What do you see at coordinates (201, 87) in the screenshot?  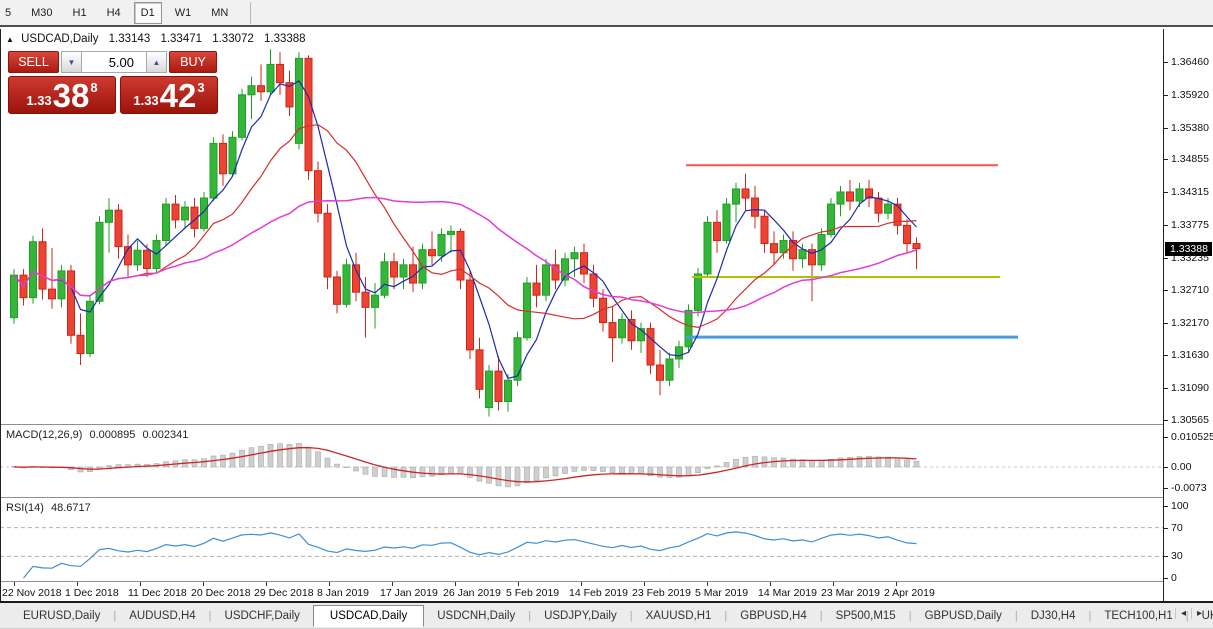 I see `buy-price-point: 3` at bounding box center [201, 87].